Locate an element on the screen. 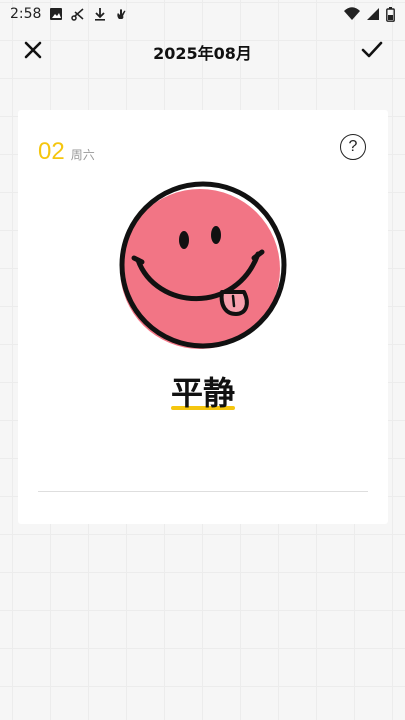 This screenshot has width=405, height=720. top-app-bar: 2025年08月 is located at coordinates (202, 52).